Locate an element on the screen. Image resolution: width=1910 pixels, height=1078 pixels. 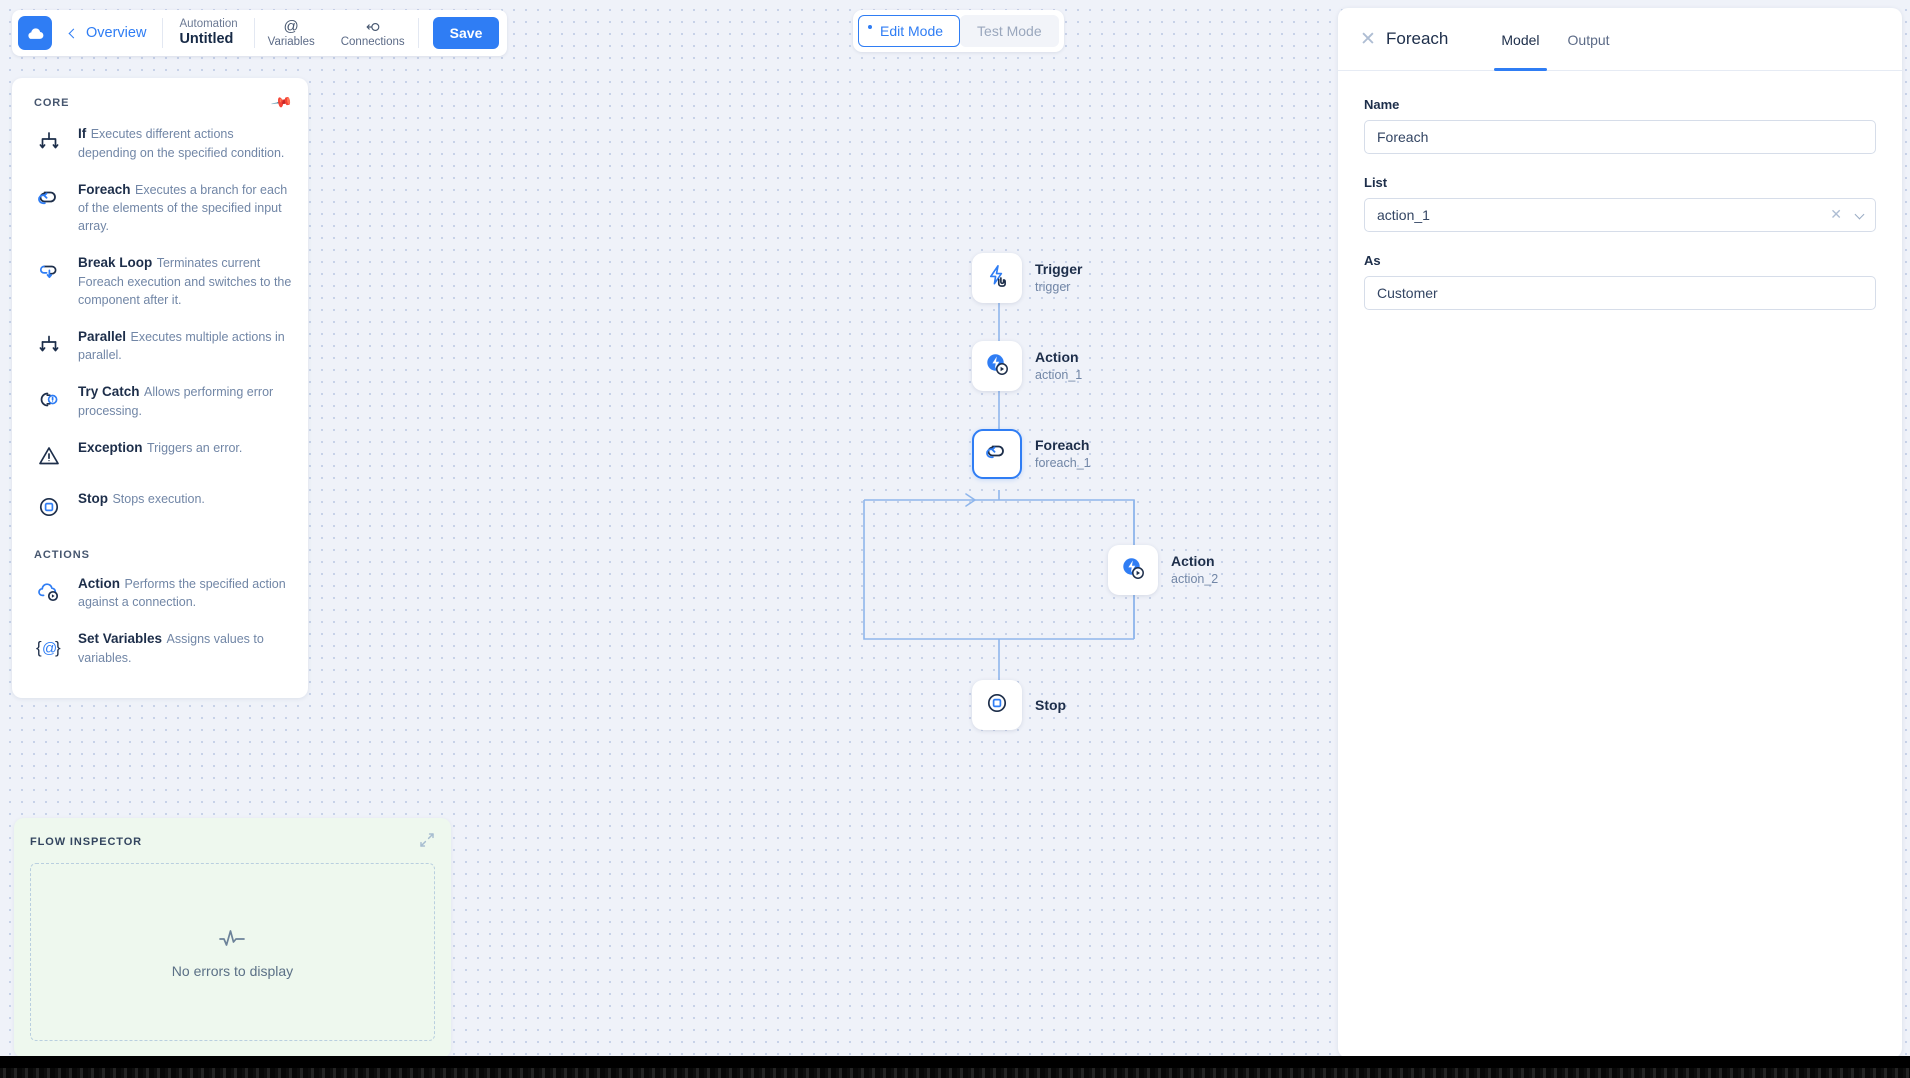
save-button: Save is located at coordinates (466, 33).